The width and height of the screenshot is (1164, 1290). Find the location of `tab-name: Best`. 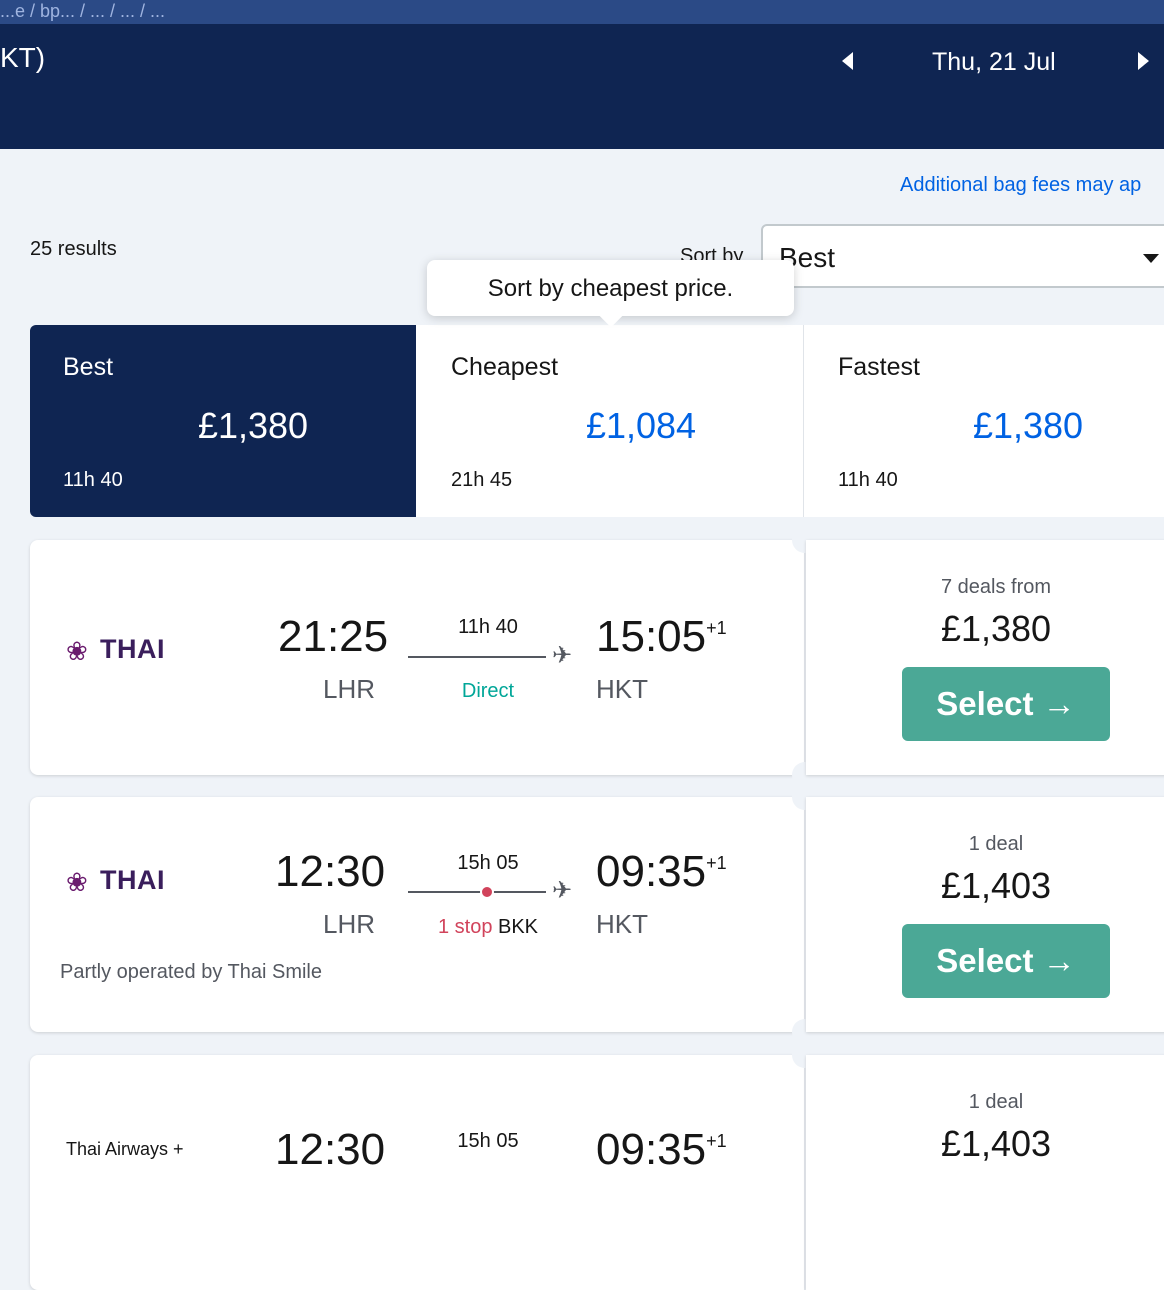

tab-name: Best is located at coordinates (88, 367).